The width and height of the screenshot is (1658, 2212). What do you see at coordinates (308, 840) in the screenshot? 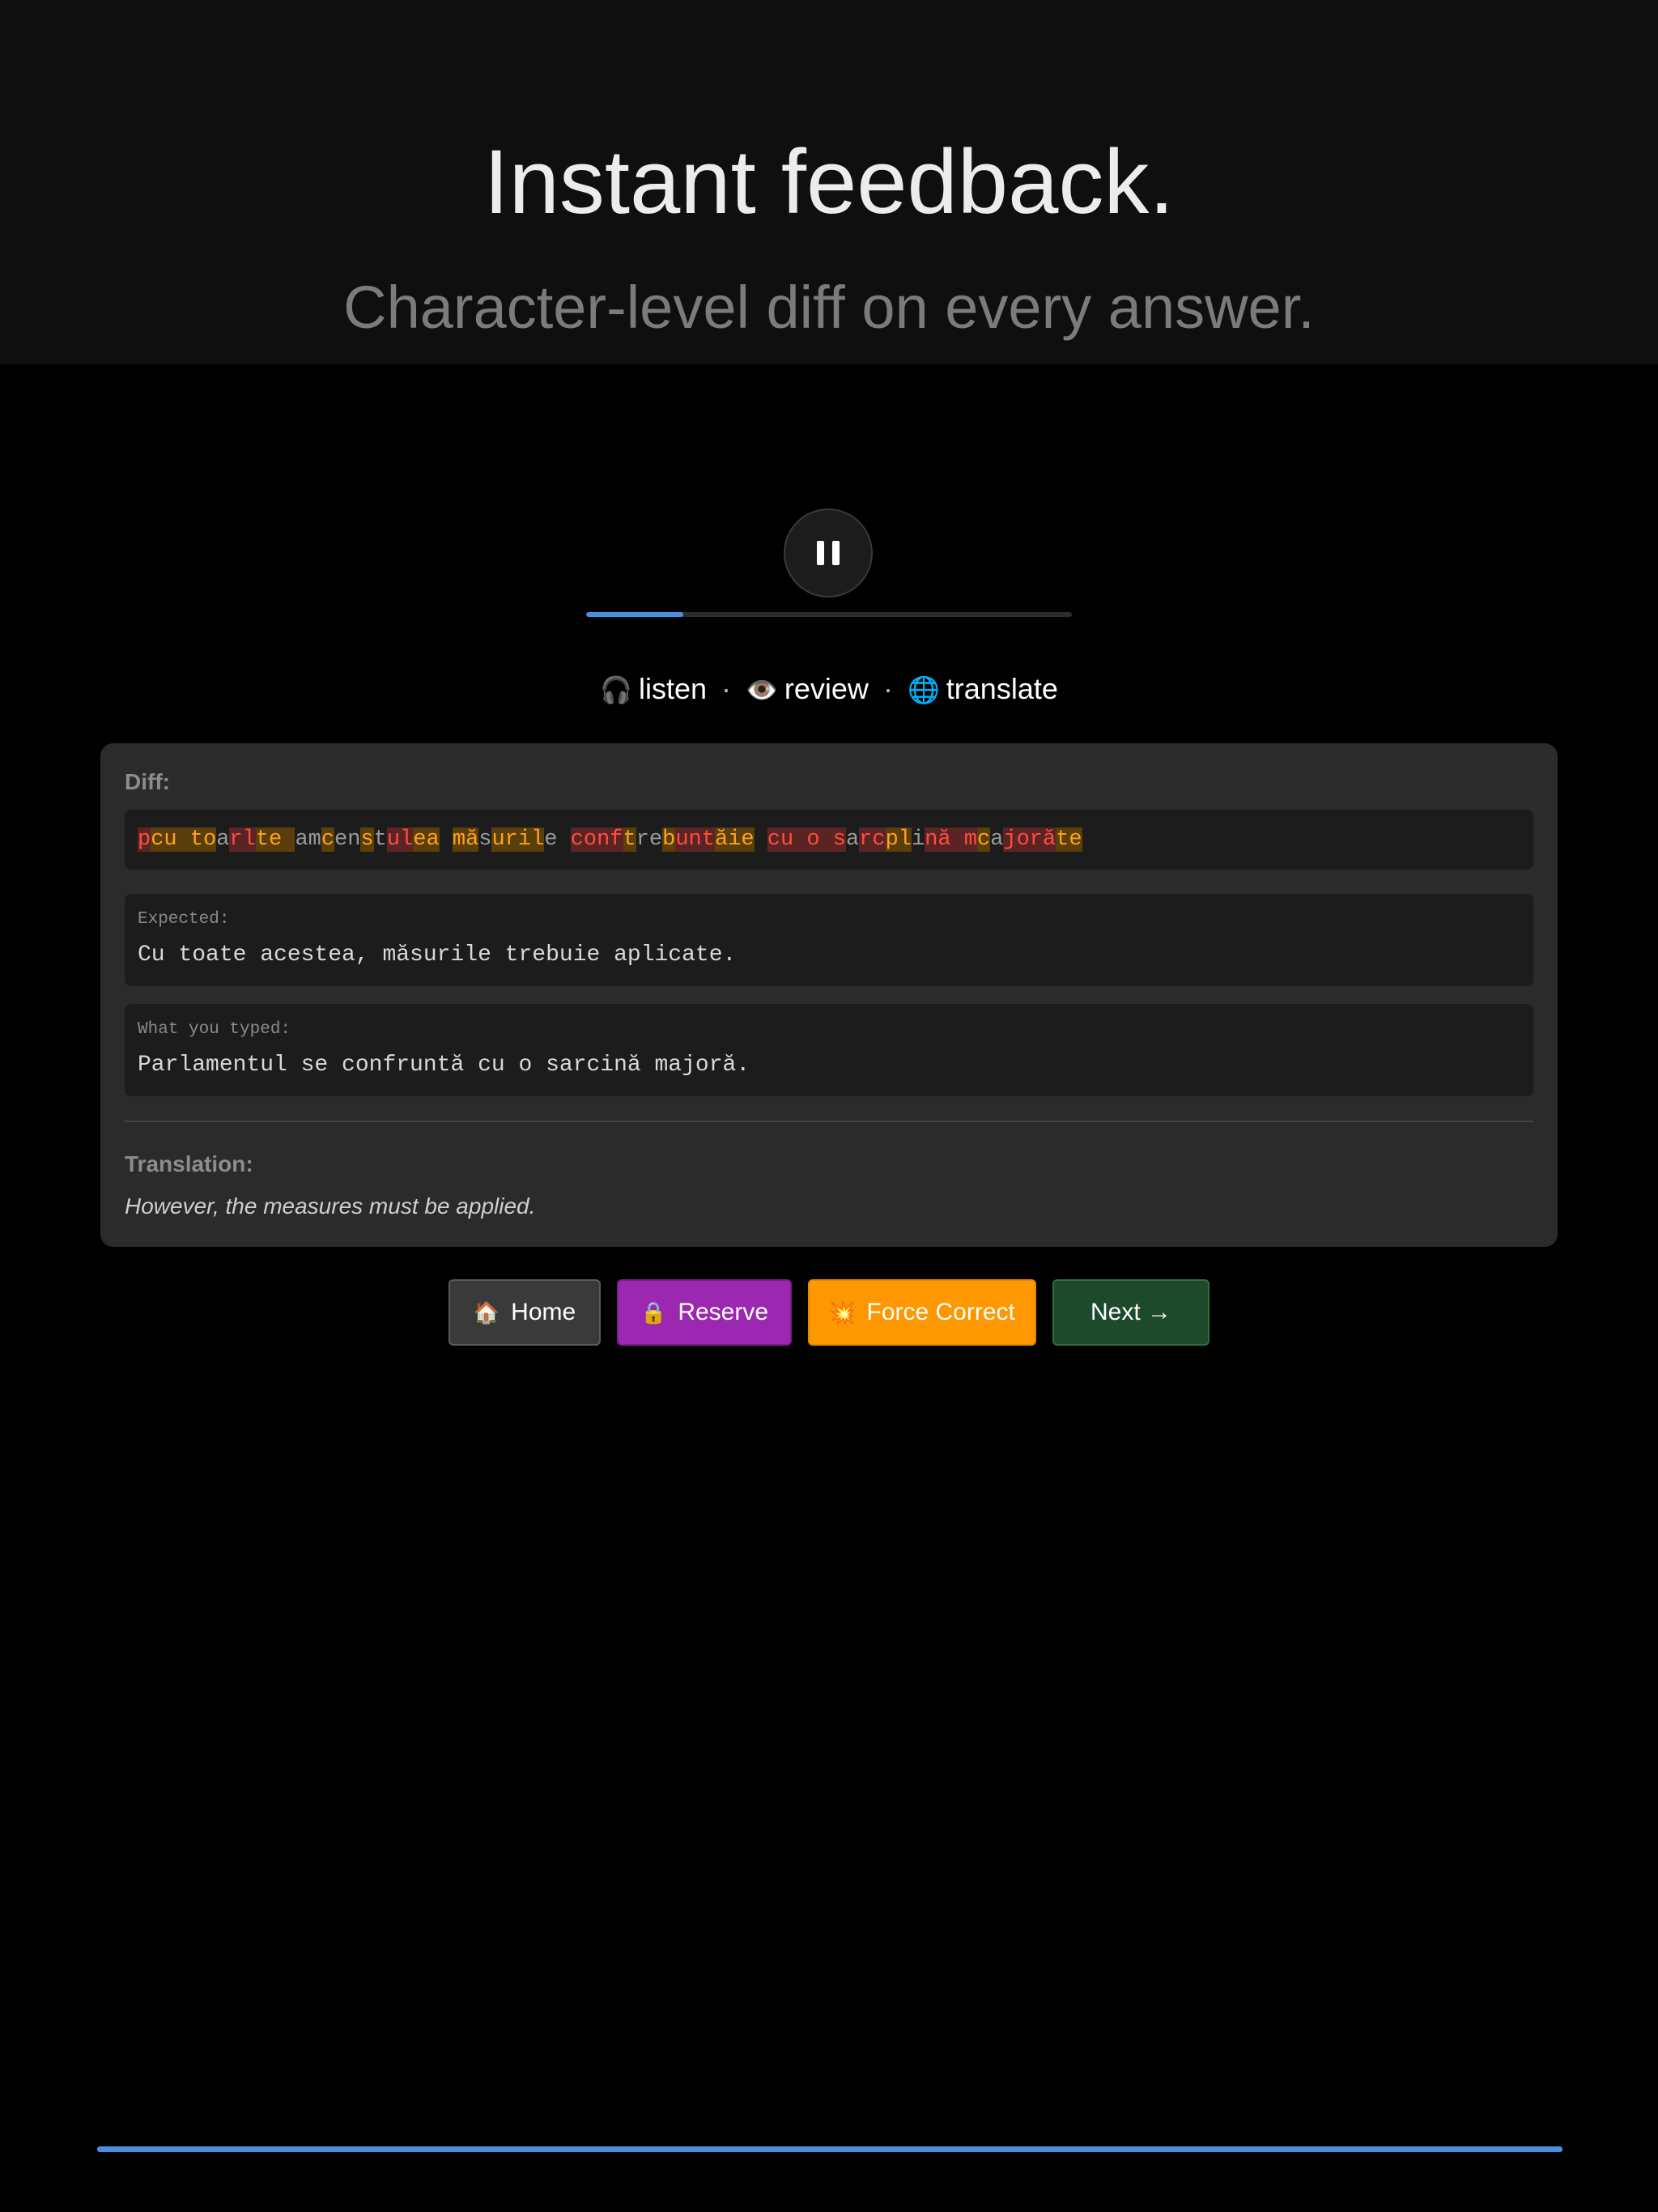
I see `diff-match: am` at bounding box center [308, 840].